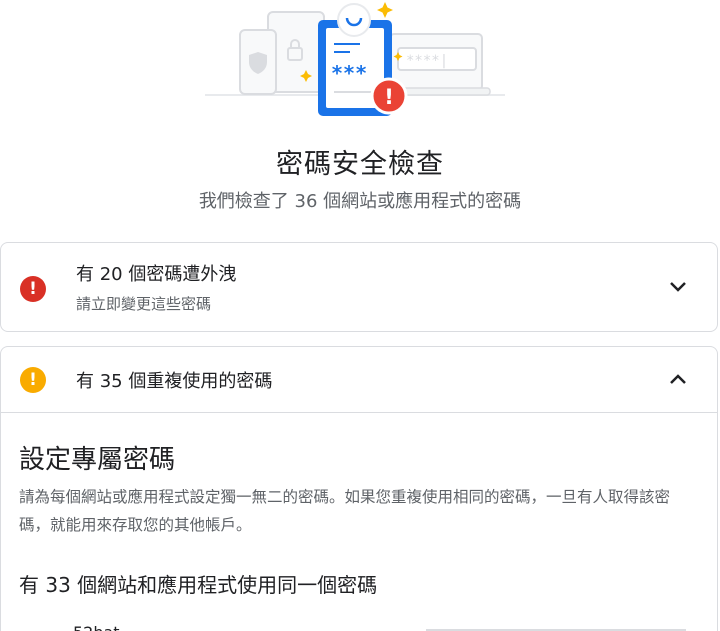 The image size is (720, 631). I want to click on divider, so click(359, 412).